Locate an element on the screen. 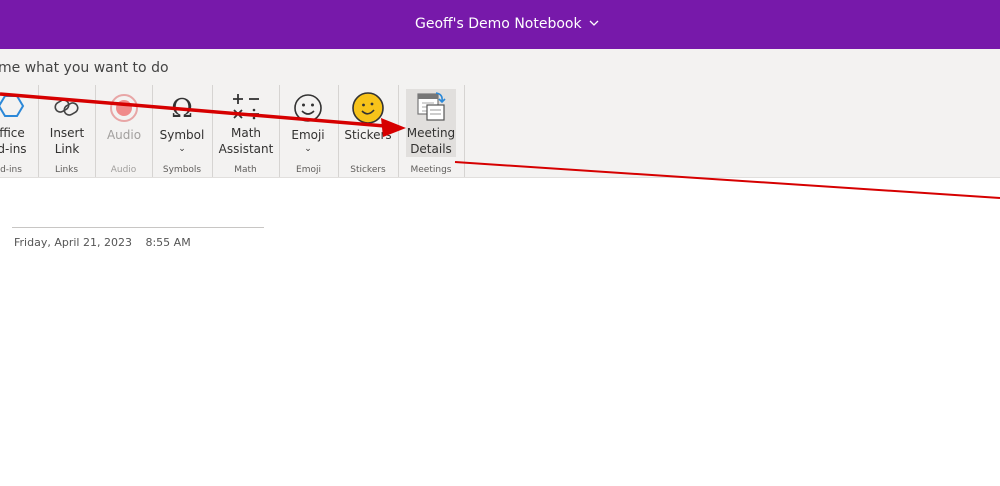  group-audio: Audio Audio is located at coordinates (124, 131).